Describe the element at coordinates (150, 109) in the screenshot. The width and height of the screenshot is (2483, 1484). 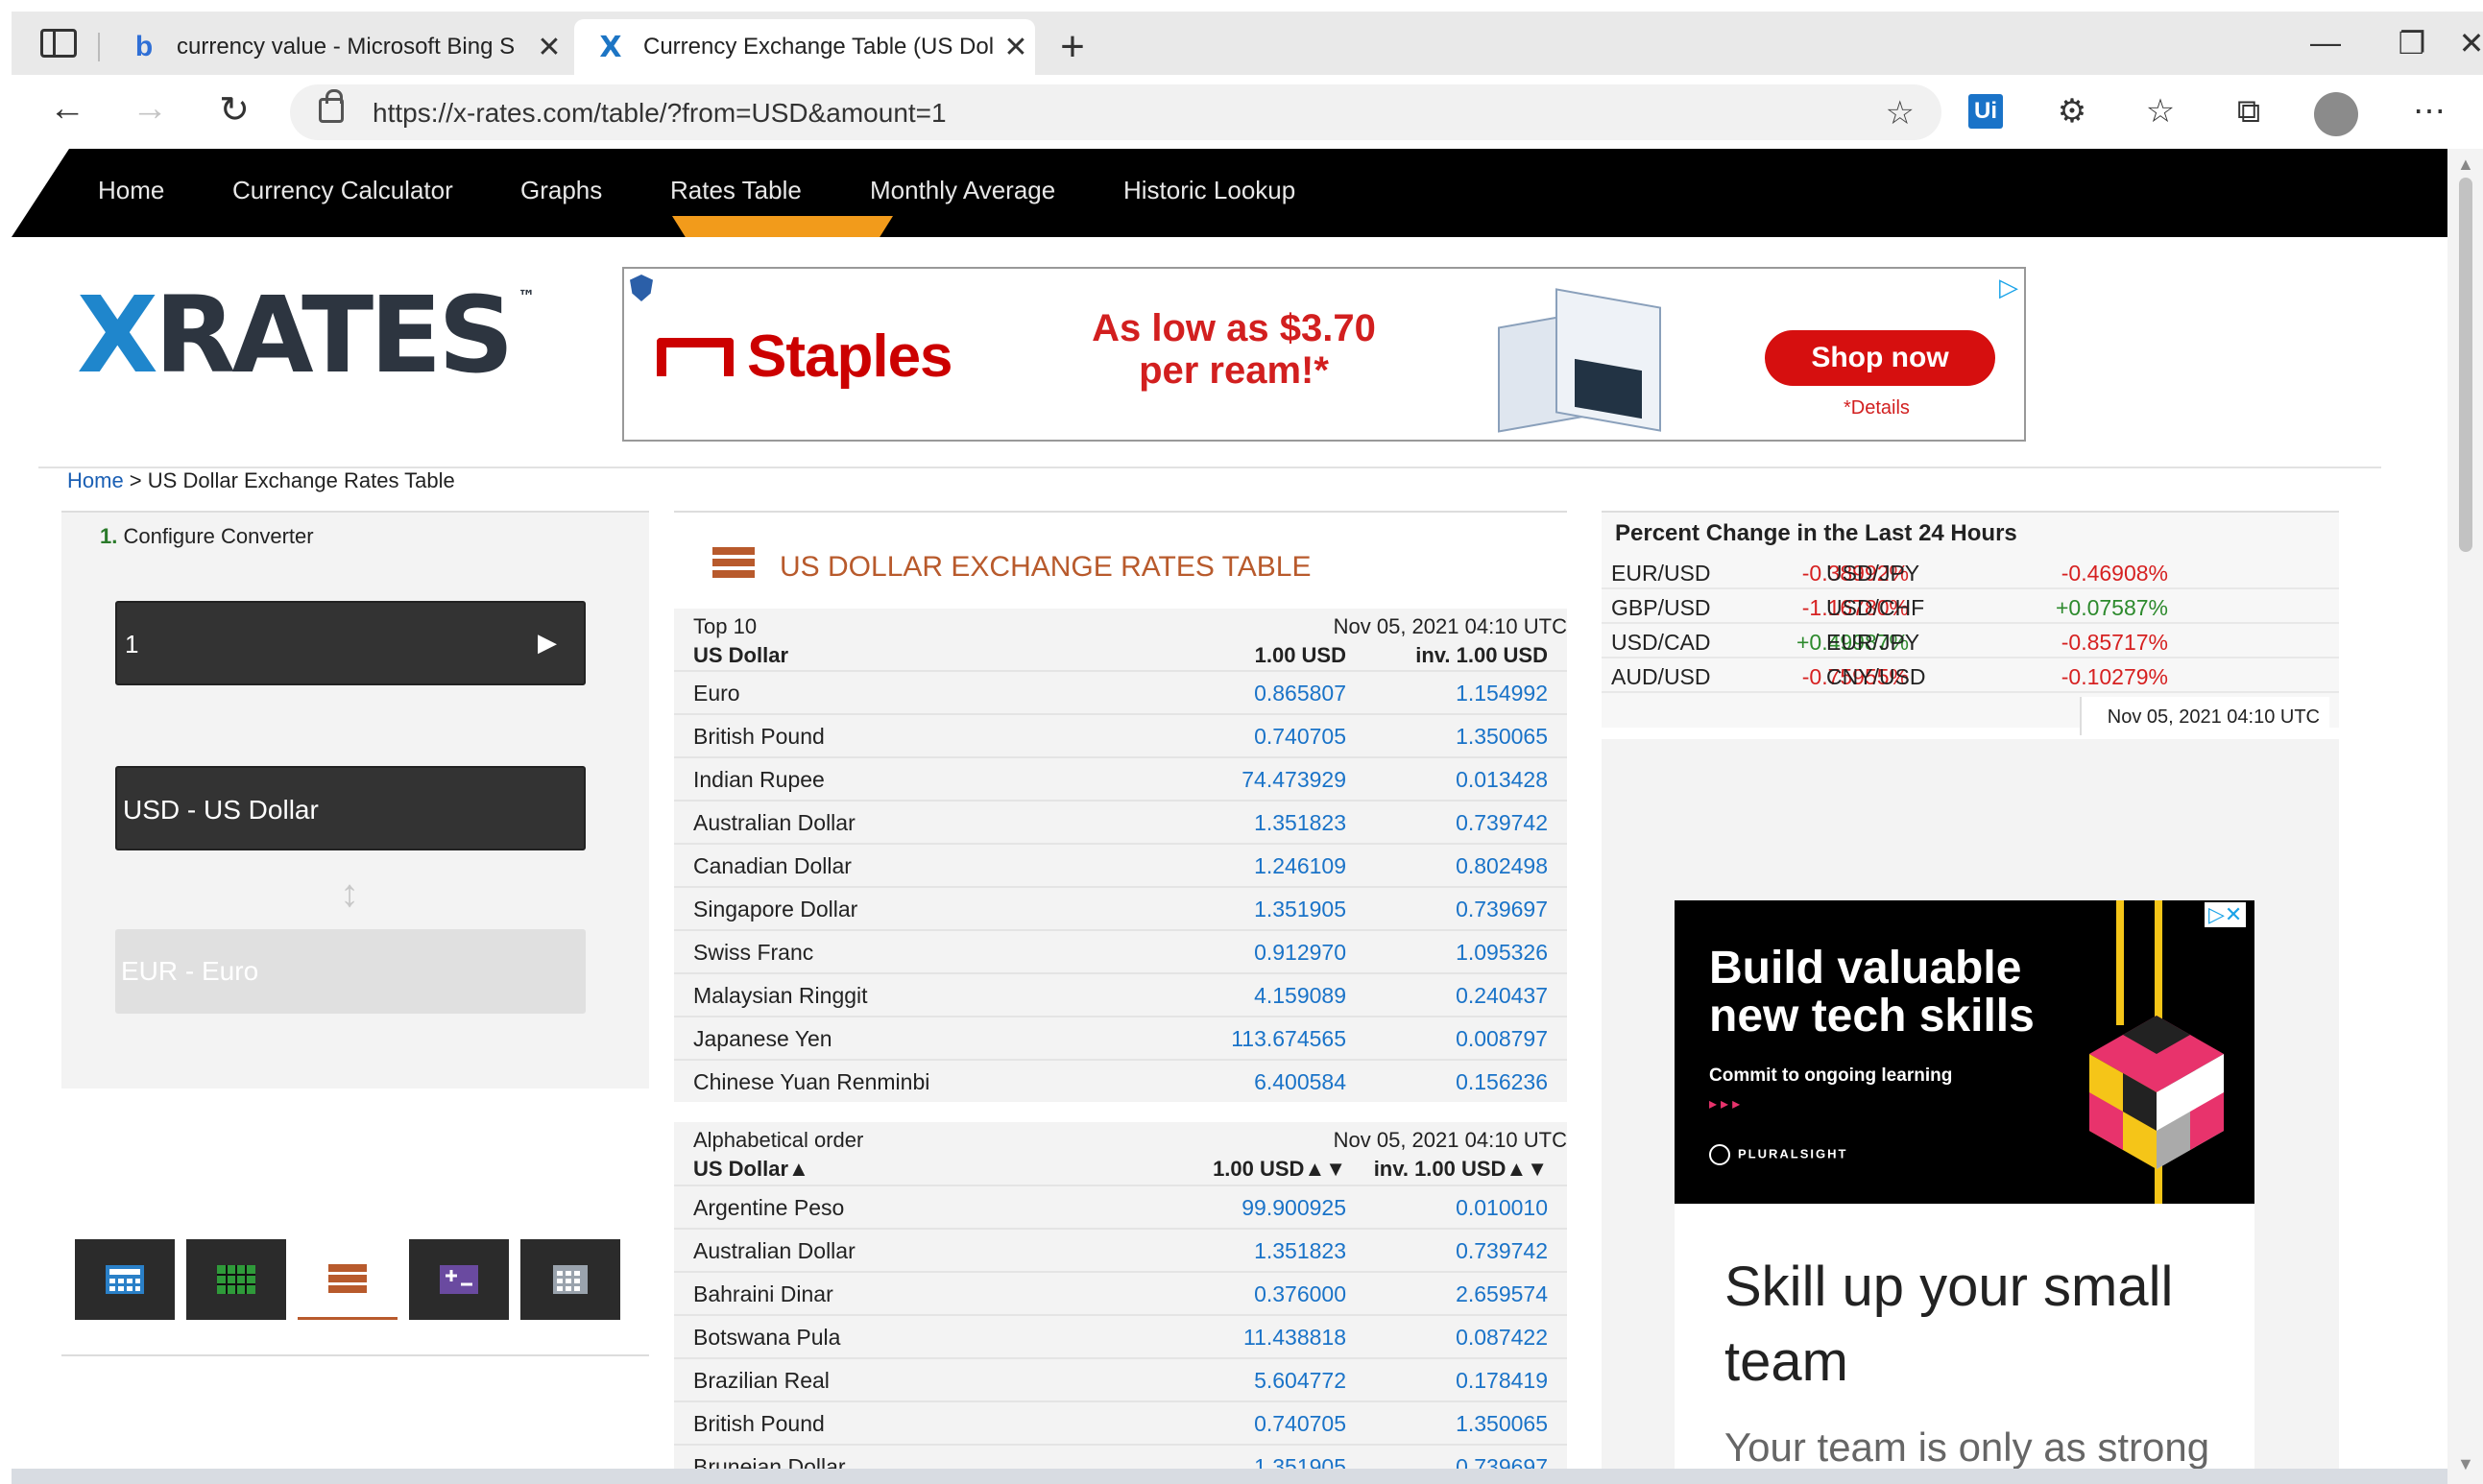
I see `forward-icon: →` at that location.